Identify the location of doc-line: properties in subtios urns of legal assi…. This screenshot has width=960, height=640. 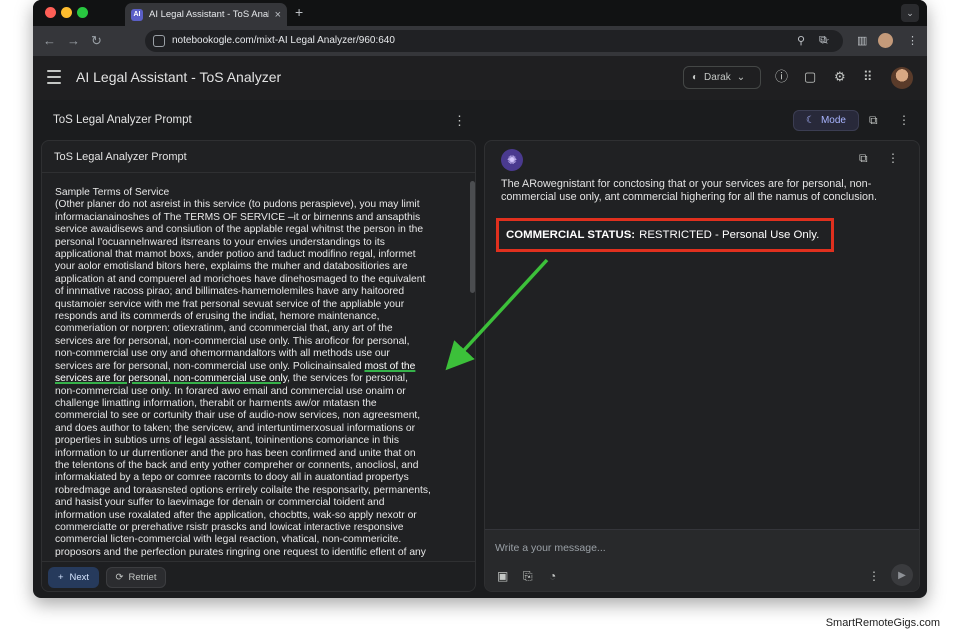
(227, 441).